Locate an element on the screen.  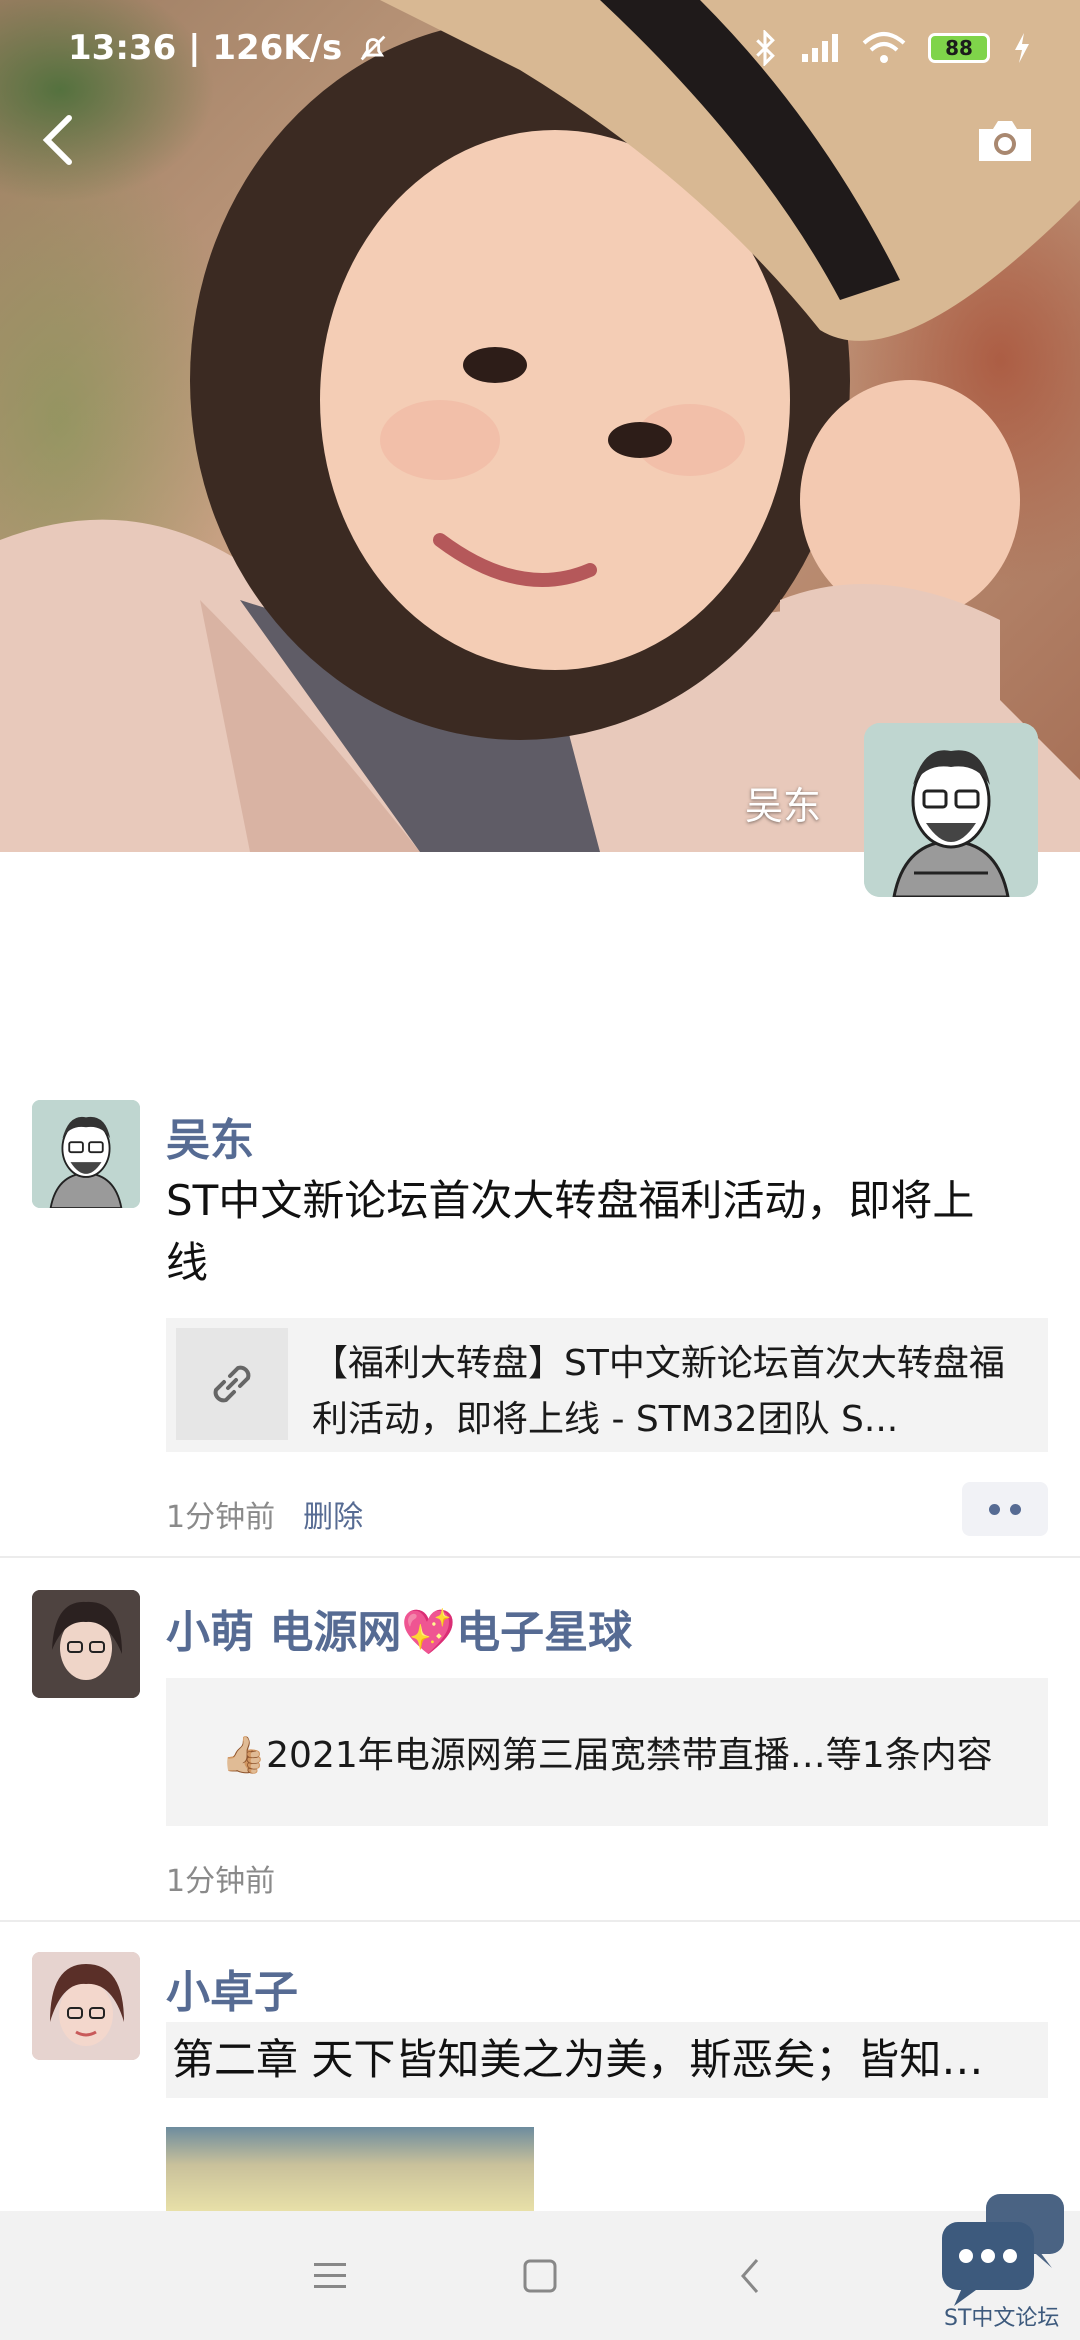
system-nav-bar is located at coordinates (540, 2275).